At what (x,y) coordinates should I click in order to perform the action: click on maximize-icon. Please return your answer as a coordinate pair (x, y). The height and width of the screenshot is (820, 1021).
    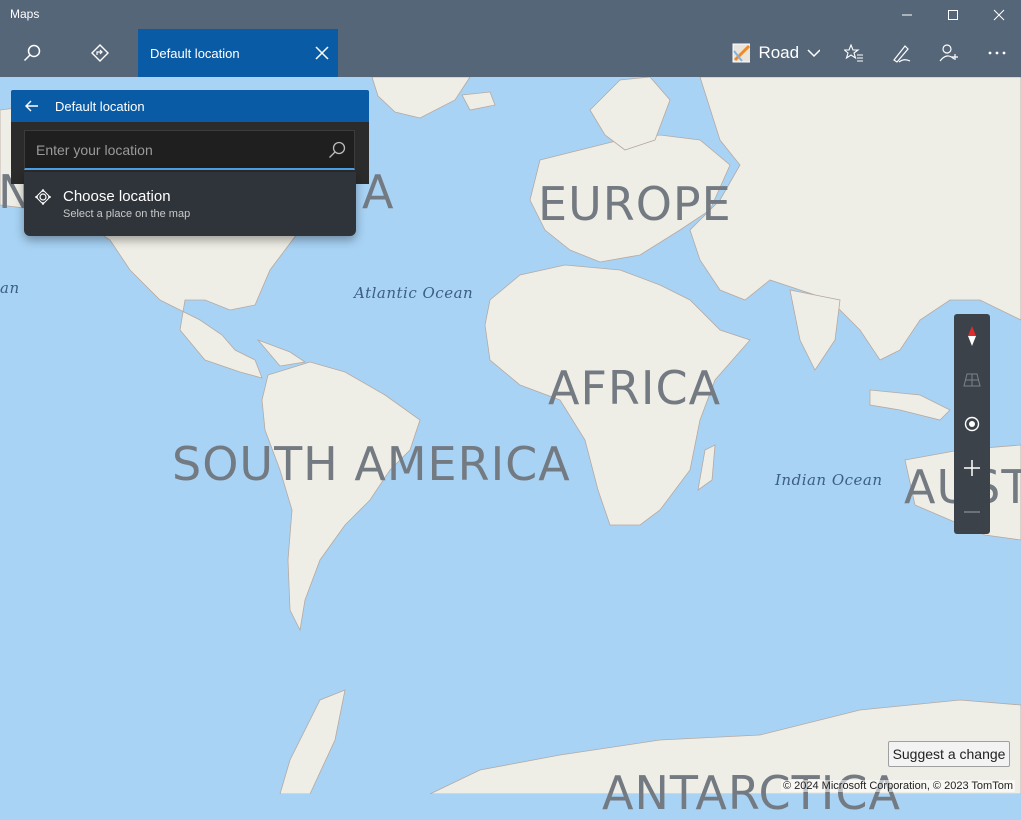
    Looking at the image, I should click on (953, 14).